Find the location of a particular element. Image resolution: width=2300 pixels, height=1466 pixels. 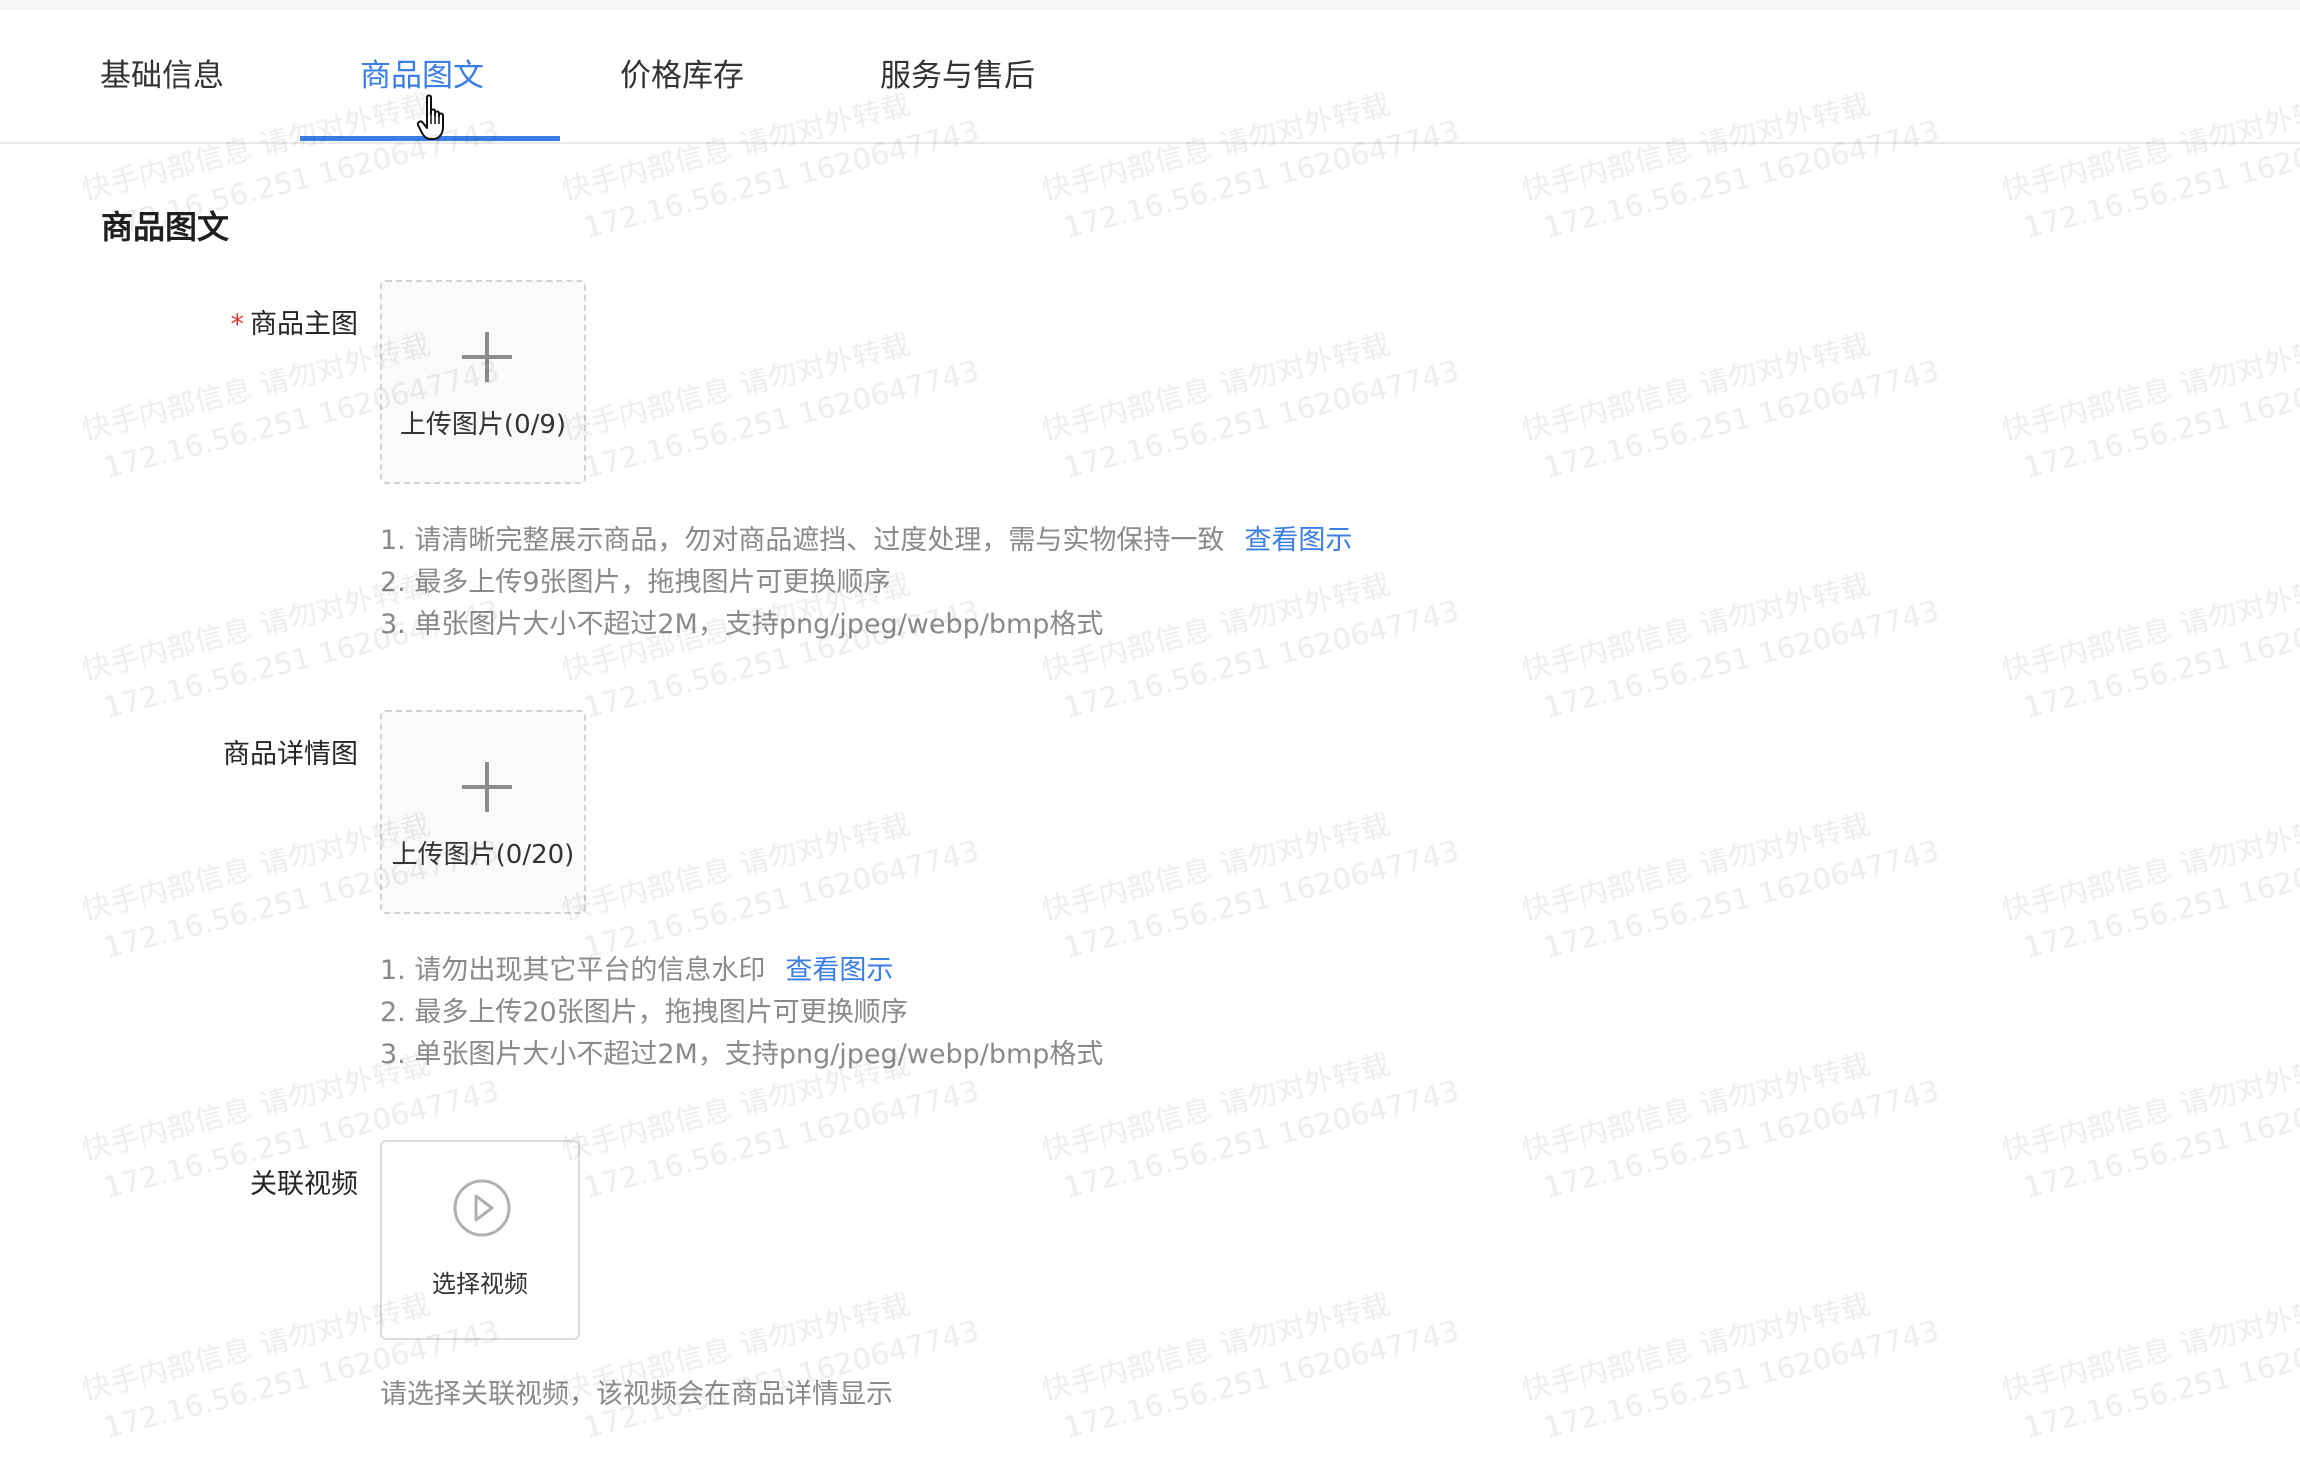

hint-line: 2. 最多上传20张图片，拖拽图片可更换顺序 is located at coordinates (644, 1012).